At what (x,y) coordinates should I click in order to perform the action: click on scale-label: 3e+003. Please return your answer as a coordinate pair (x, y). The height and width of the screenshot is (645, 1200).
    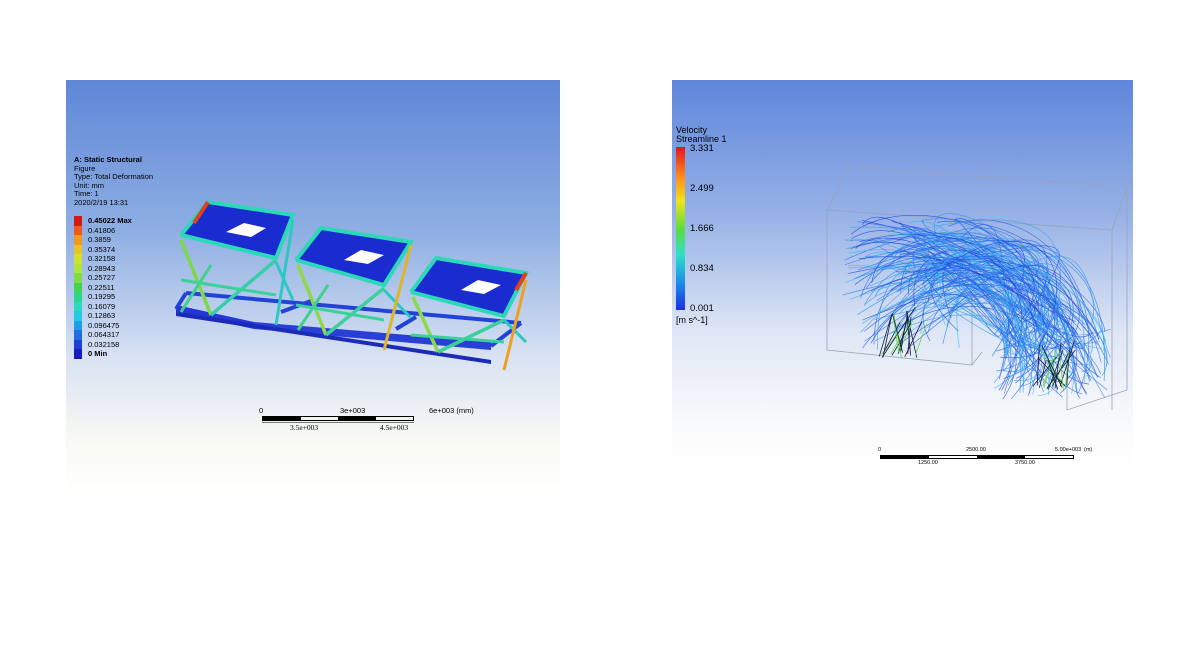
    Looking at the image, I should click on (353, 410).